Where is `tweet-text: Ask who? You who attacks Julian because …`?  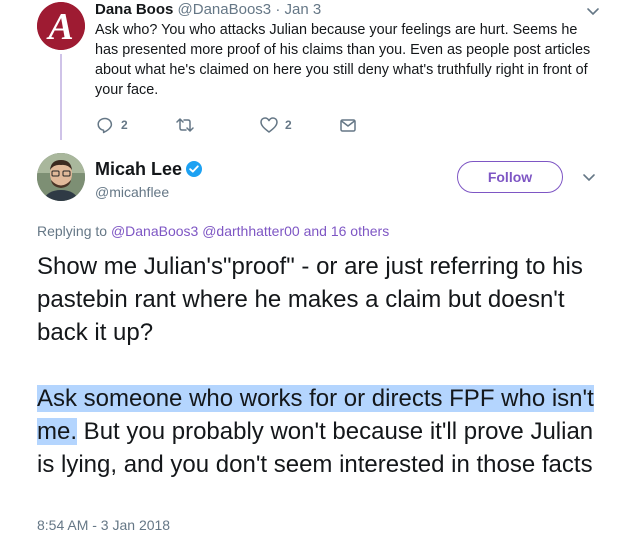
tweet-text: Ask who? You who attacks Julian because … is located at coordinates (343, 60).